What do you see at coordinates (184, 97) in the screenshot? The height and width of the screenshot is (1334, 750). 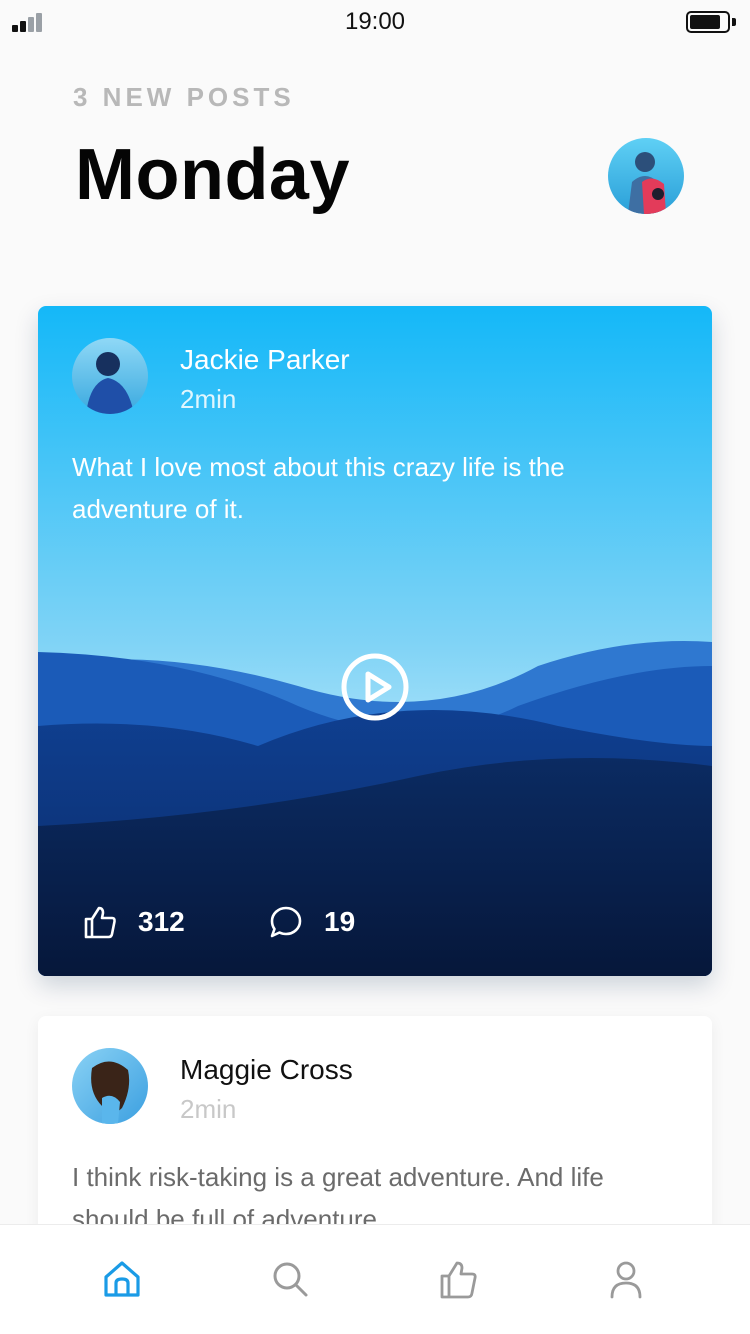 I see `new-posts-count: 3 NEW POSTS` at bounding box center [184, 97].